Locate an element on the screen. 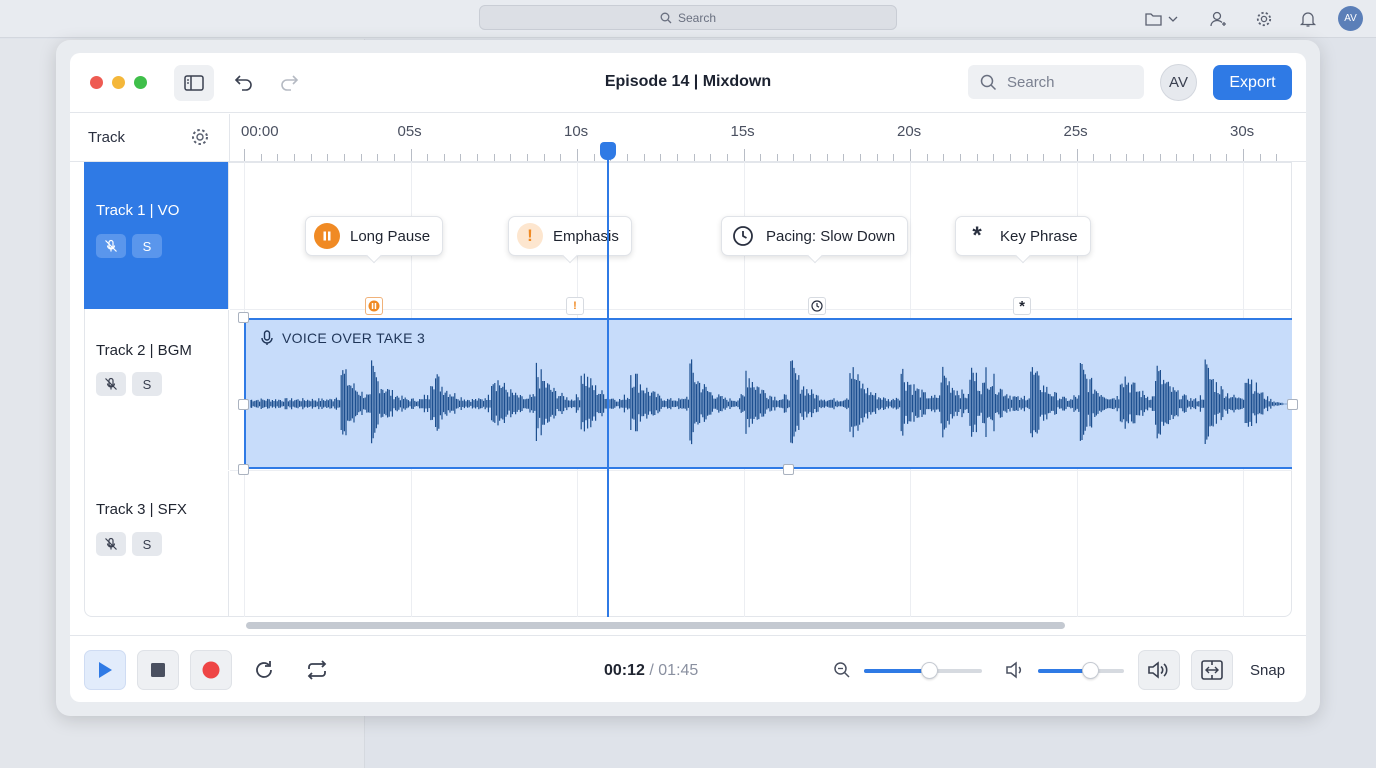 This screenshot has height=768, width=1376. zoom-icon is located at coordinates (842, 672).